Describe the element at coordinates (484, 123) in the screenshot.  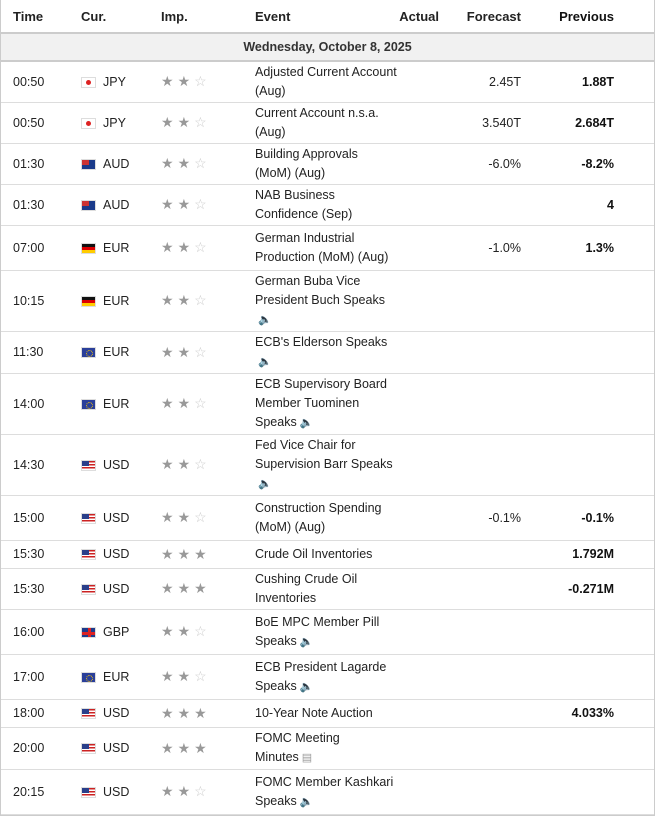
I see `forecast-value: 3.540T` at that location.